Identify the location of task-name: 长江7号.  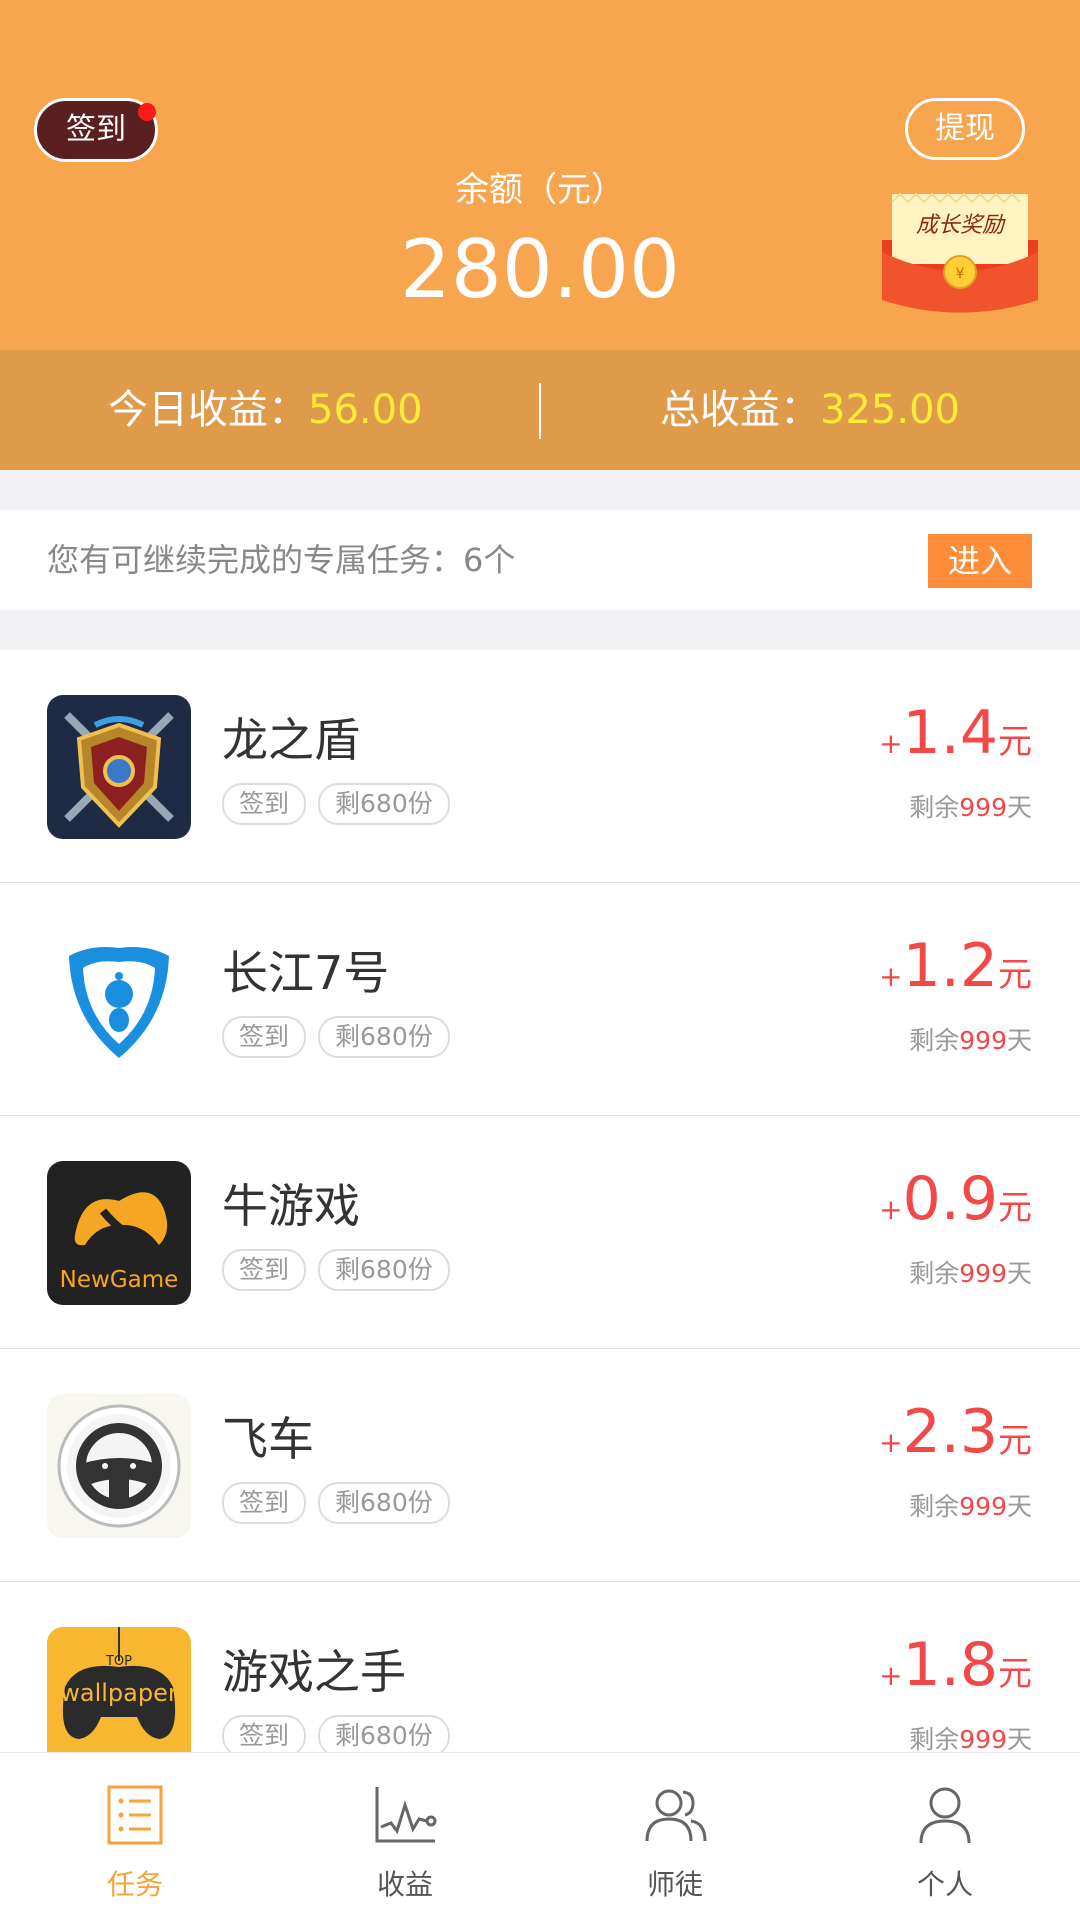
(306, 973).